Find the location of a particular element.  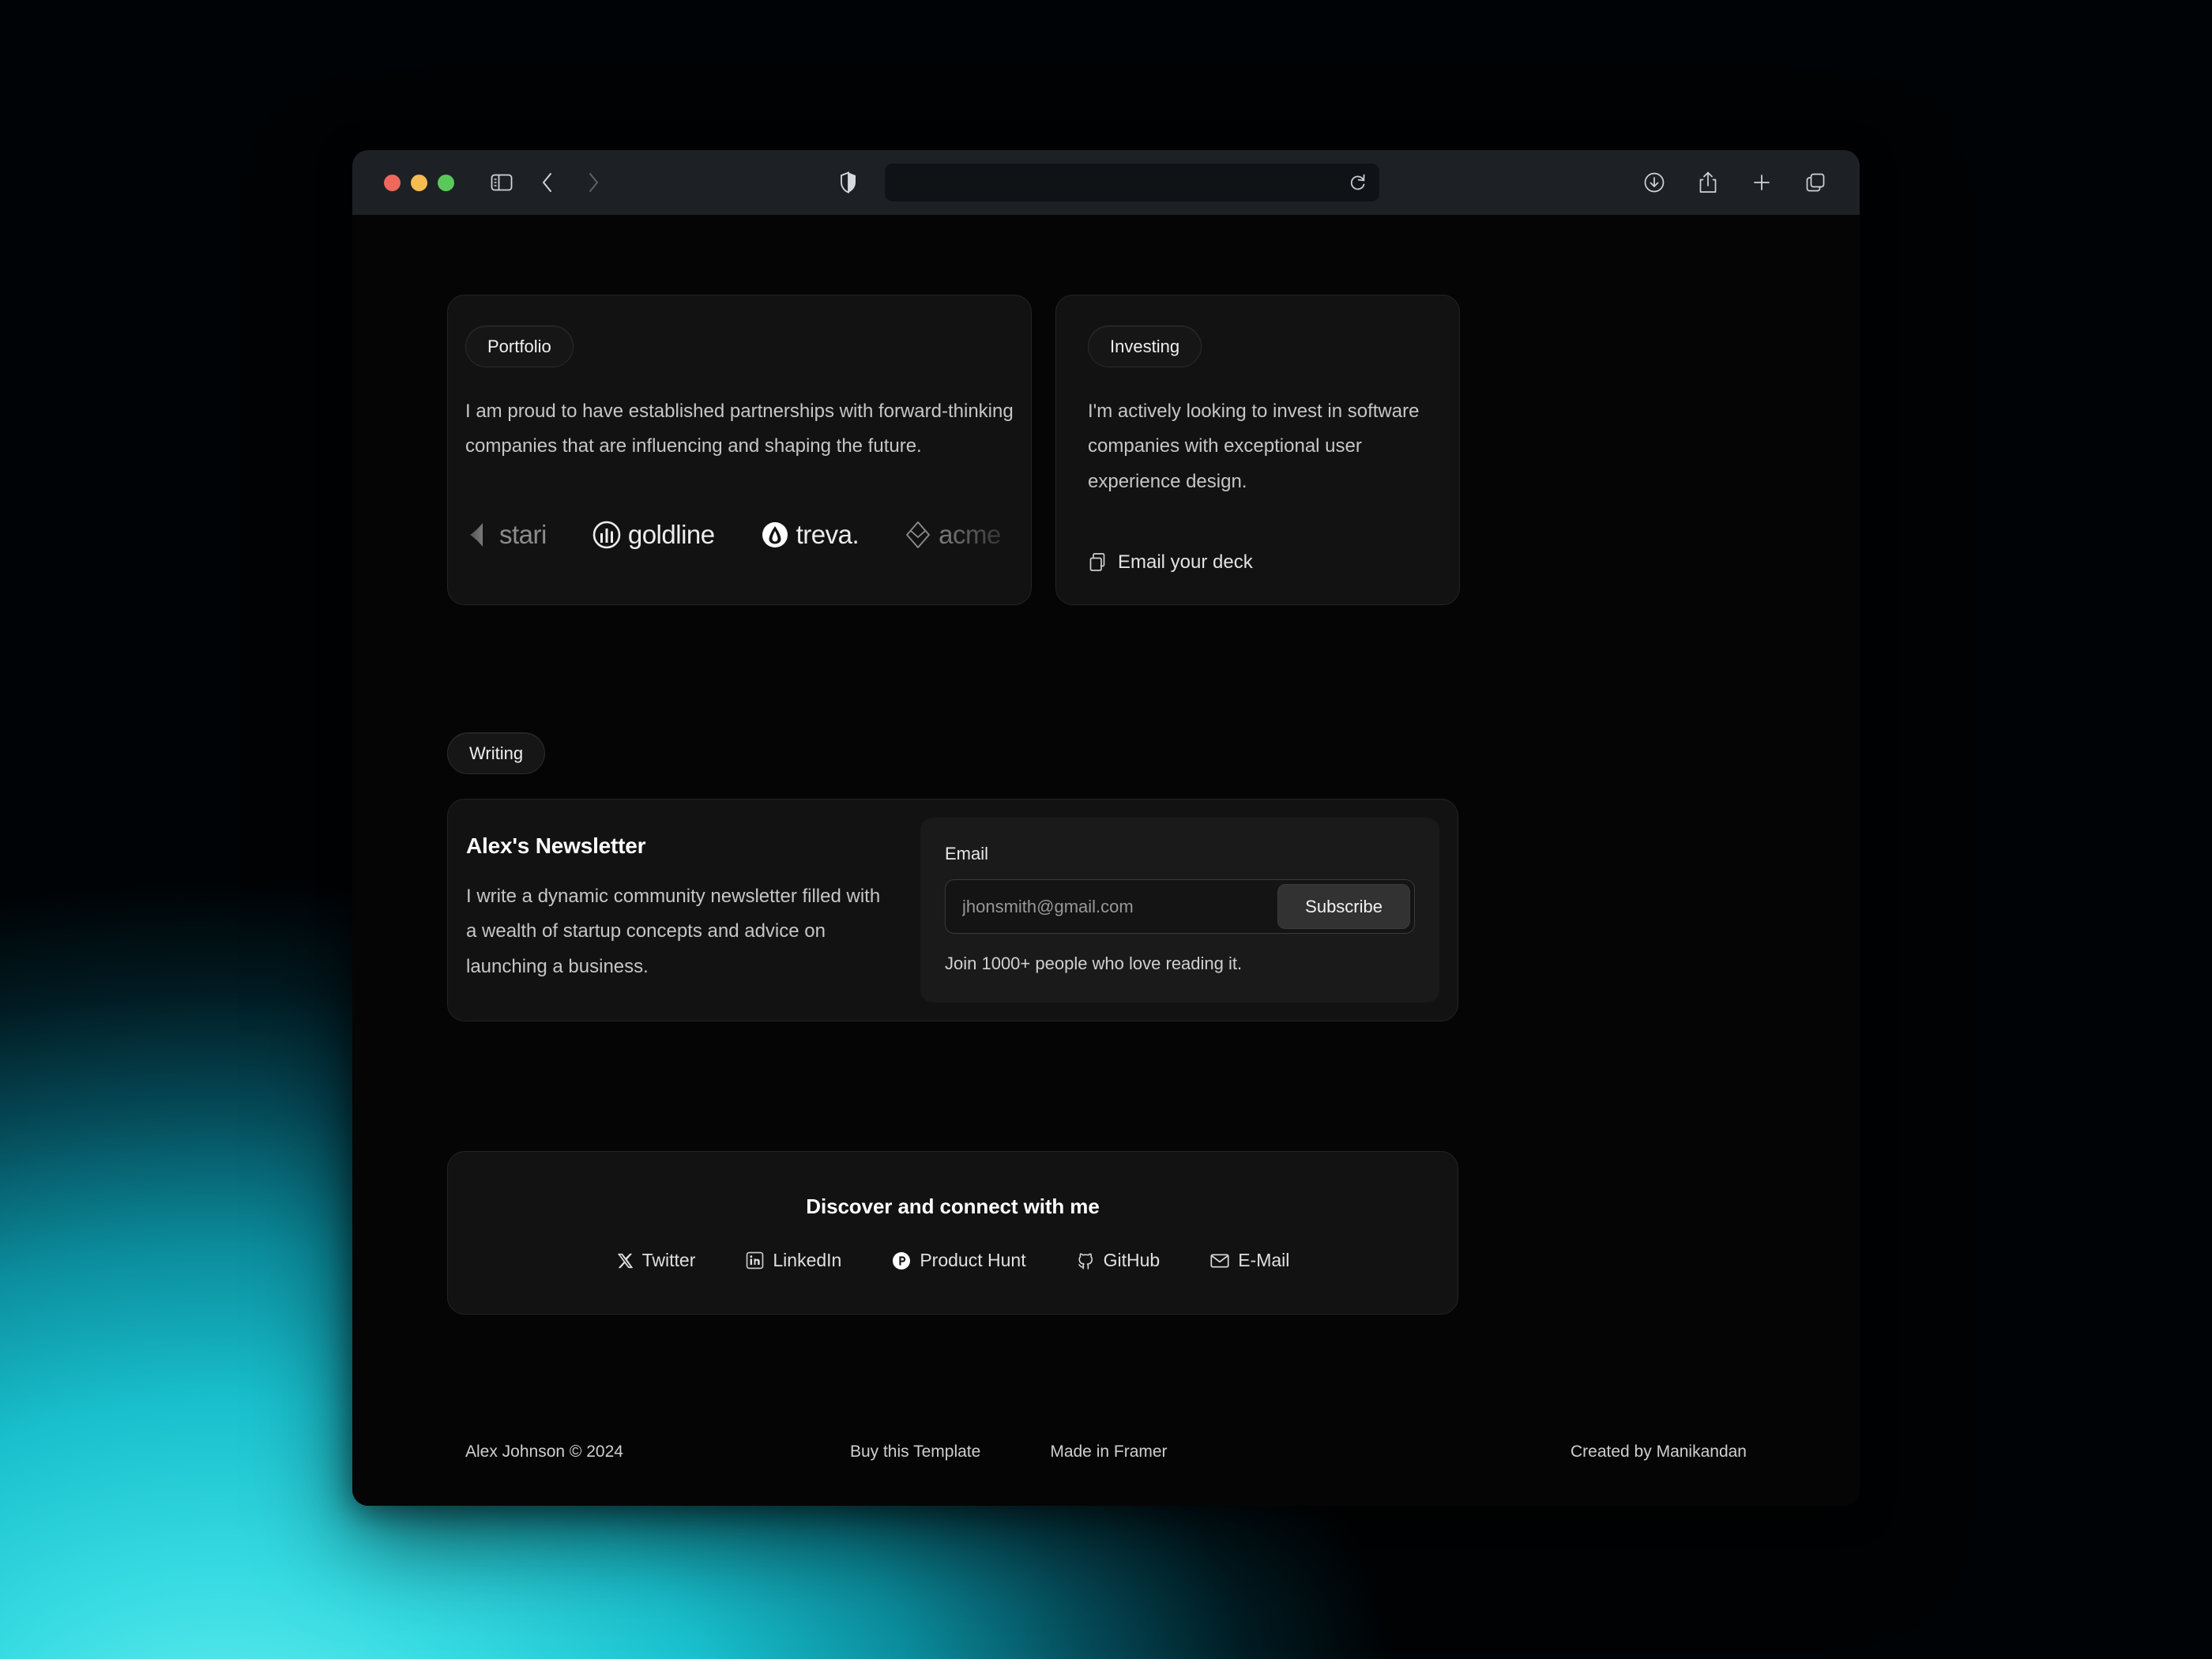

email-input-row: Subscribe is located at coordinates (1180, 907).